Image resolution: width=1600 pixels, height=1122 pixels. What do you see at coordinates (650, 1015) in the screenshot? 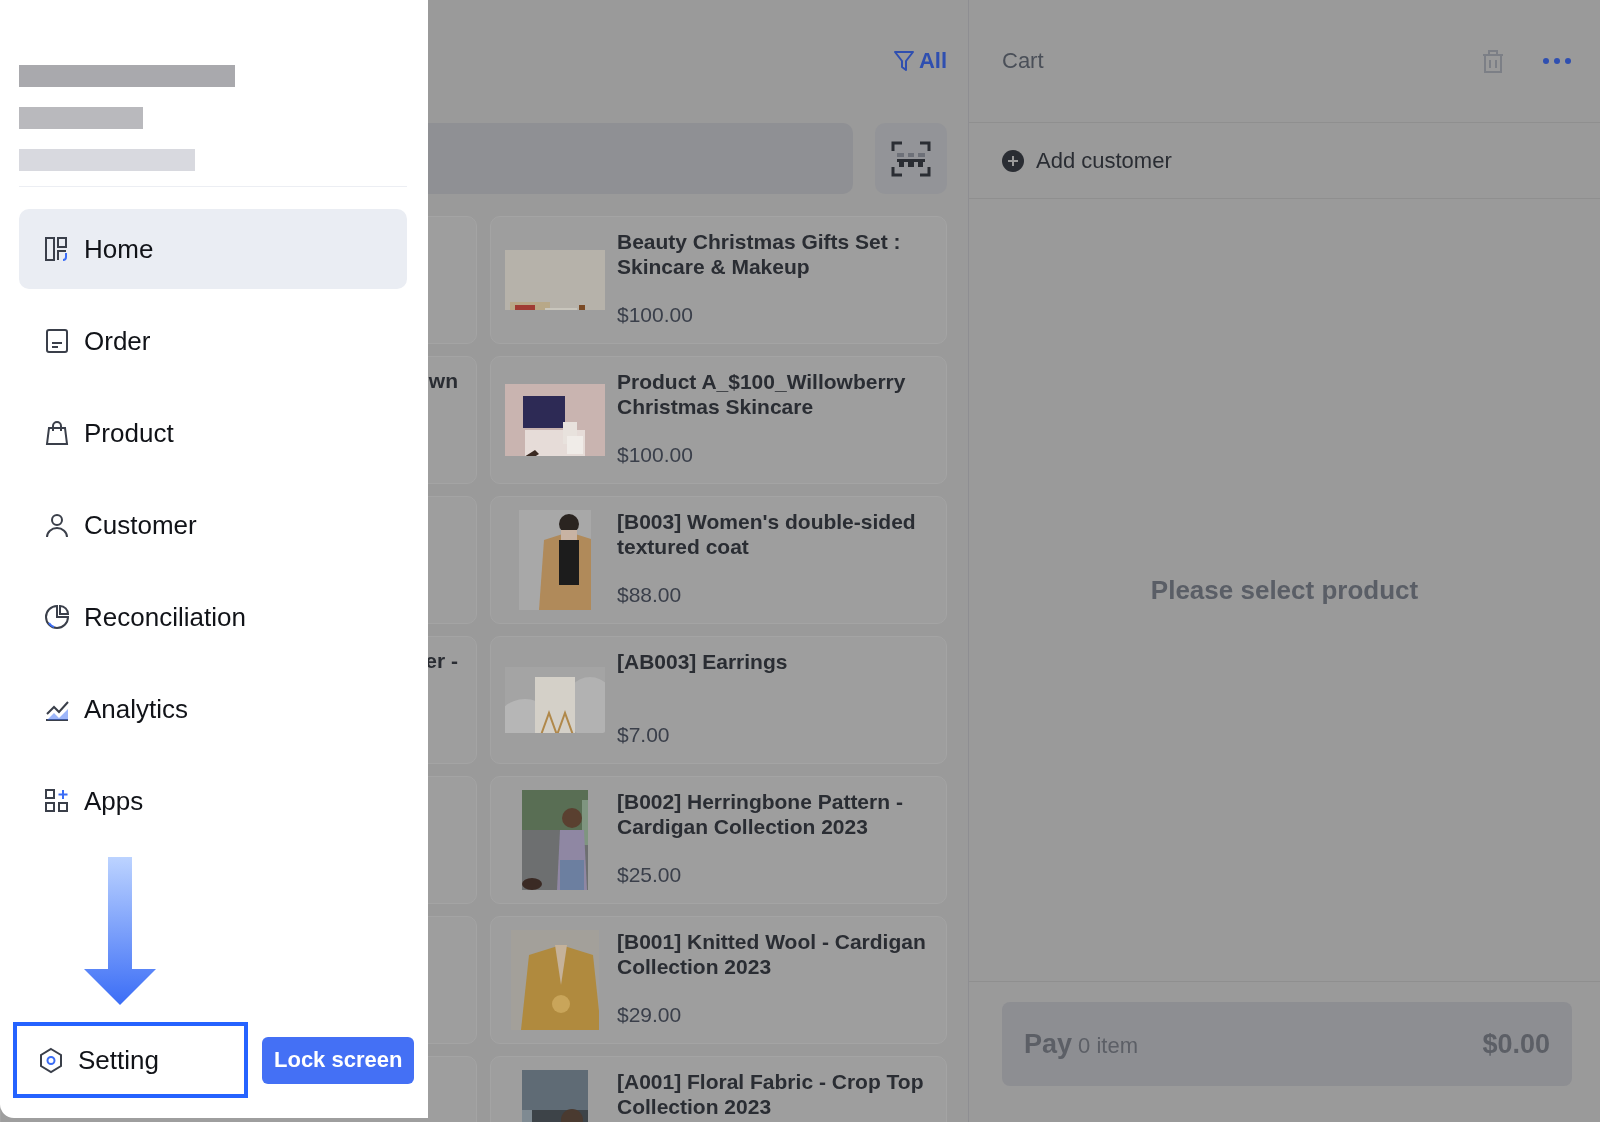
I see `product-price: $29.00` at bounding box center [650, 1015].